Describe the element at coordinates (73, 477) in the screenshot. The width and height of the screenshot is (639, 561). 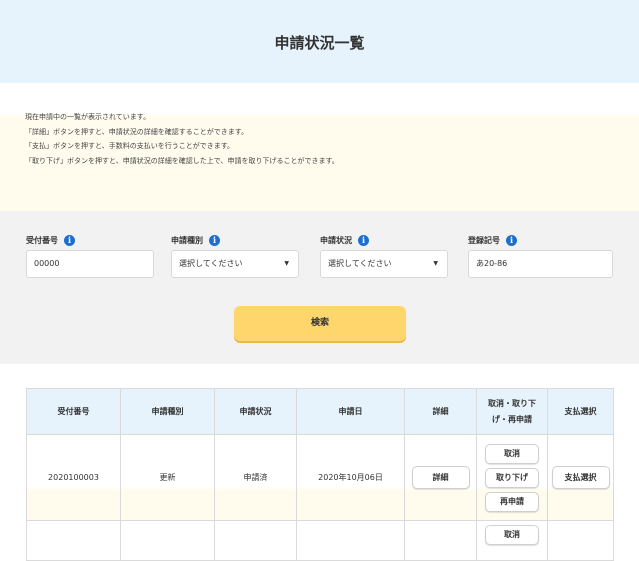
I see `receipt-number-cell: 2020100003` at that location.